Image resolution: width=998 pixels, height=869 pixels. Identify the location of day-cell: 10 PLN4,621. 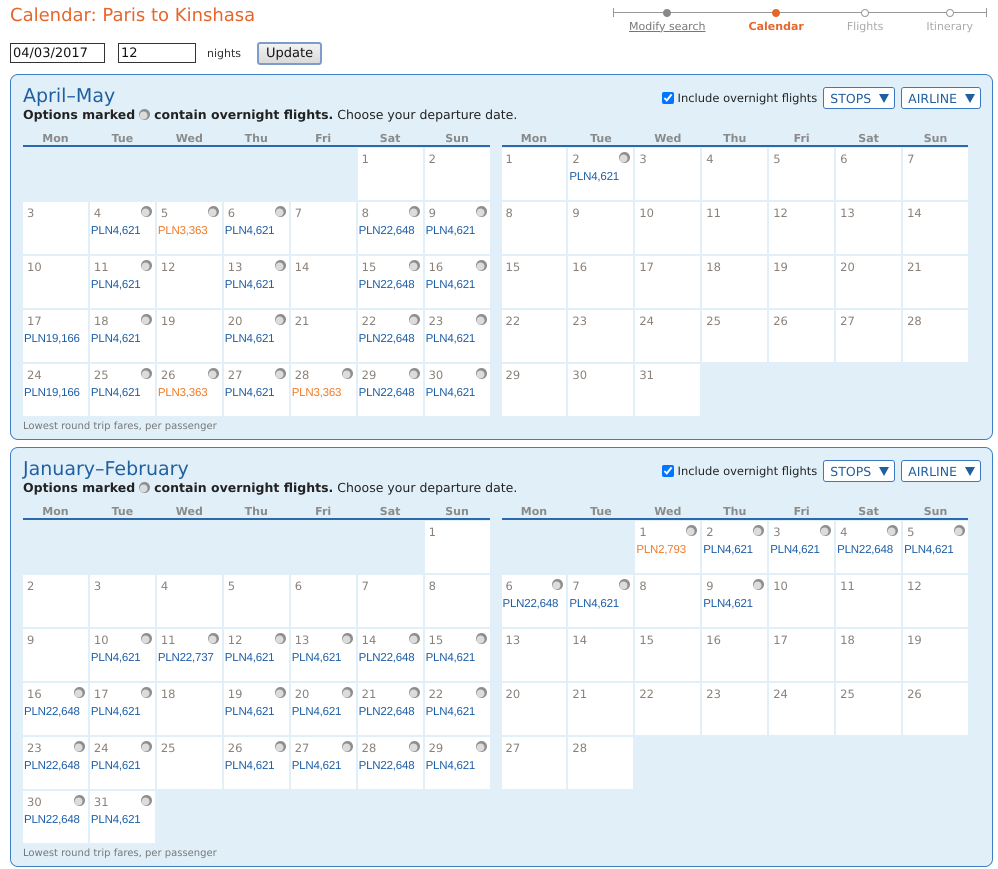
(122, 655).